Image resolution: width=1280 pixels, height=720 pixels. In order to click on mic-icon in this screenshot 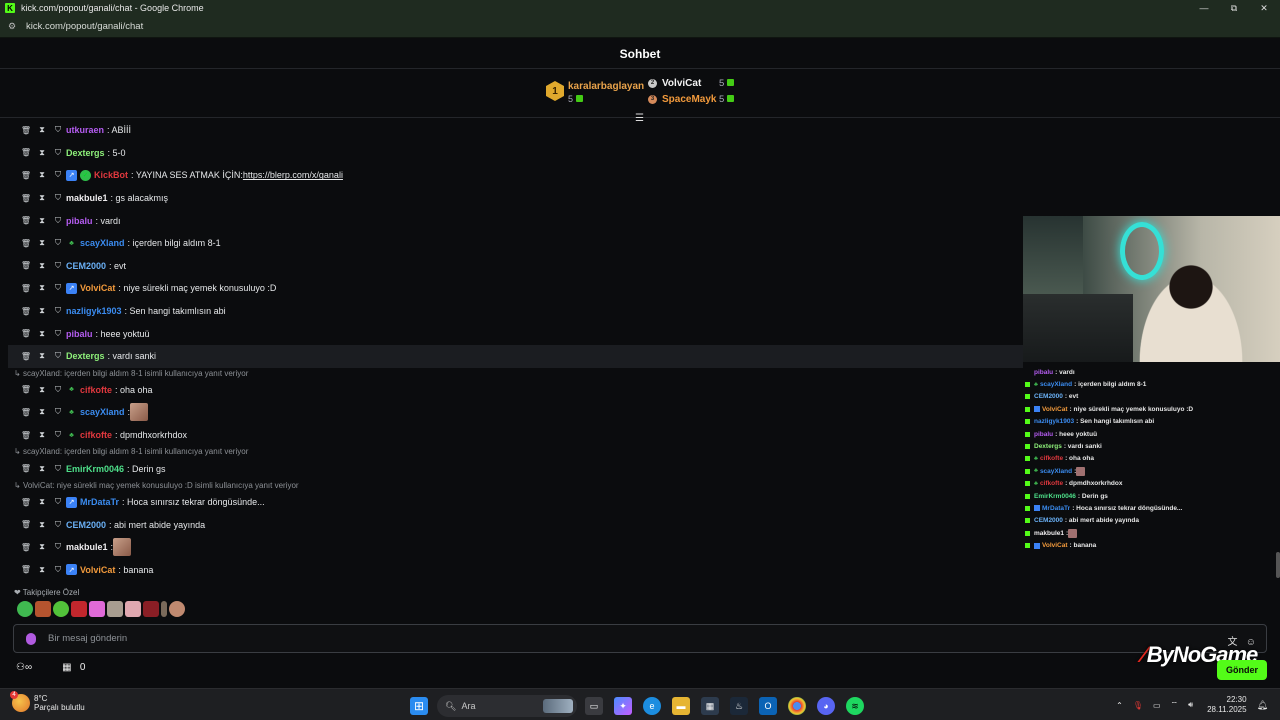, I will do `click(31, 638)`.